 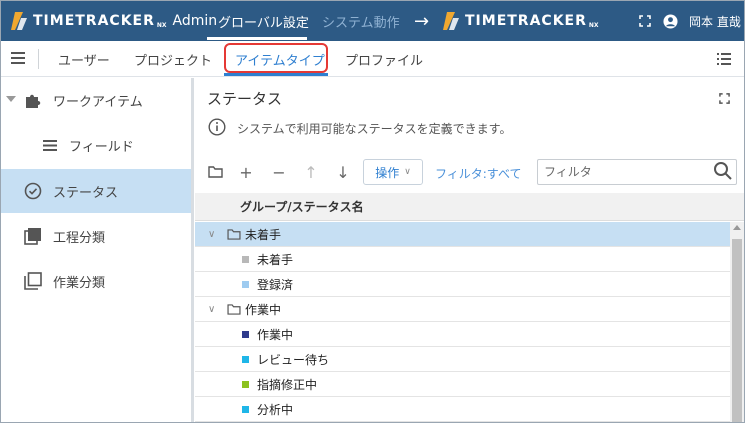 I want to click on timetracker-admin-logo: TIMETRACKER NX Admin, so click(x=113, y=21).